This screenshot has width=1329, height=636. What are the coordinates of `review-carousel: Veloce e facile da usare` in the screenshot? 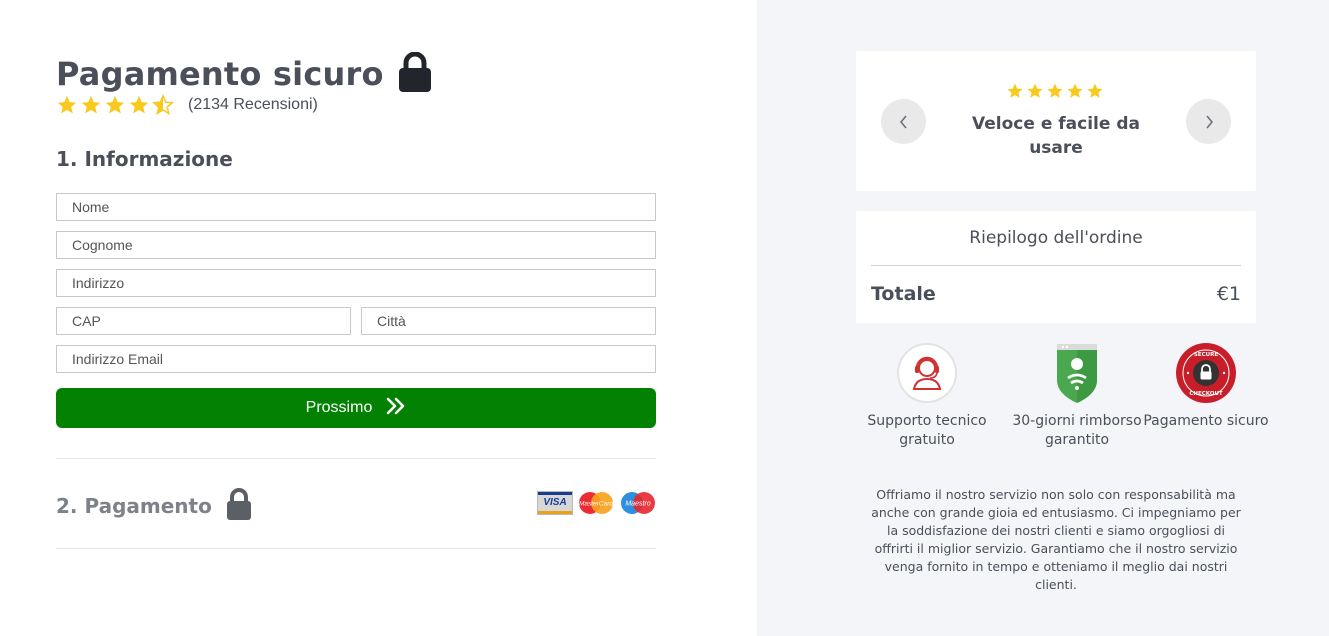 It's located at (1056, 121).